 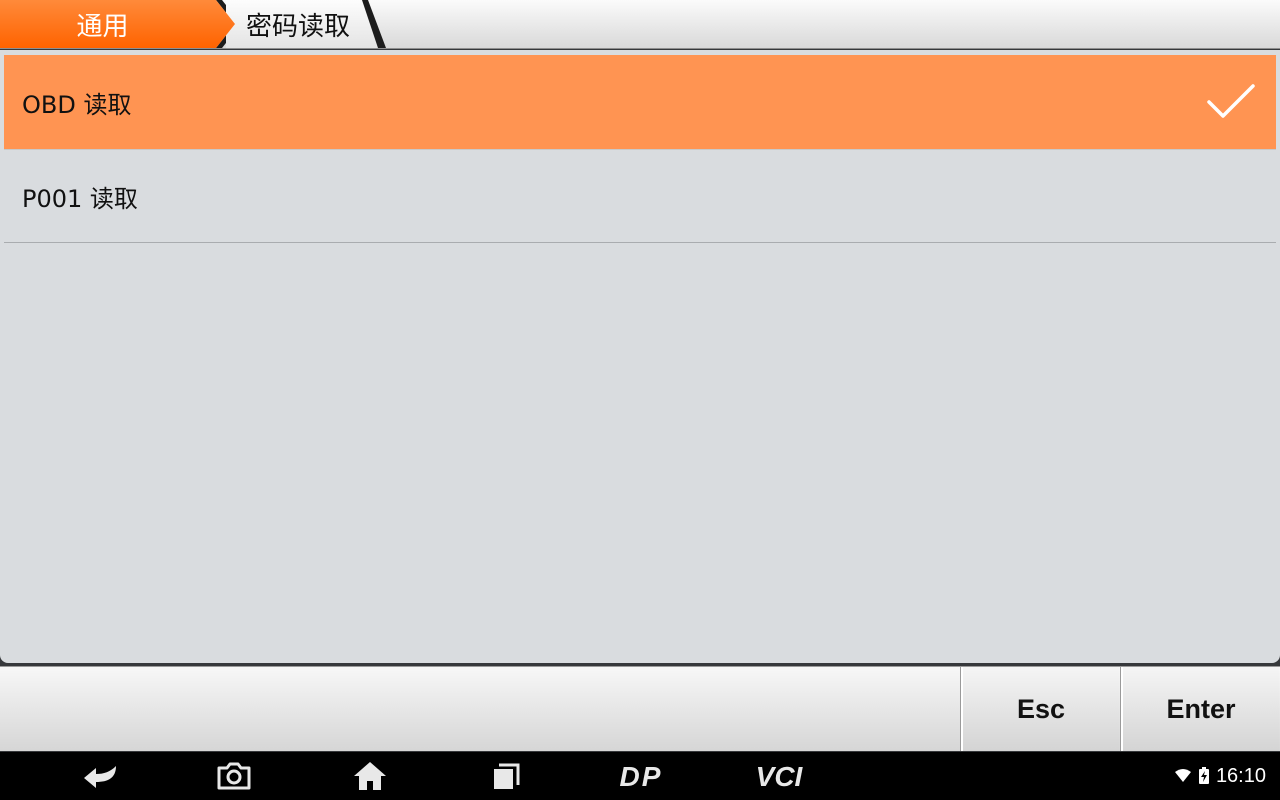 I want to click on battery-charging-icon, so click(x=1203, y=775).